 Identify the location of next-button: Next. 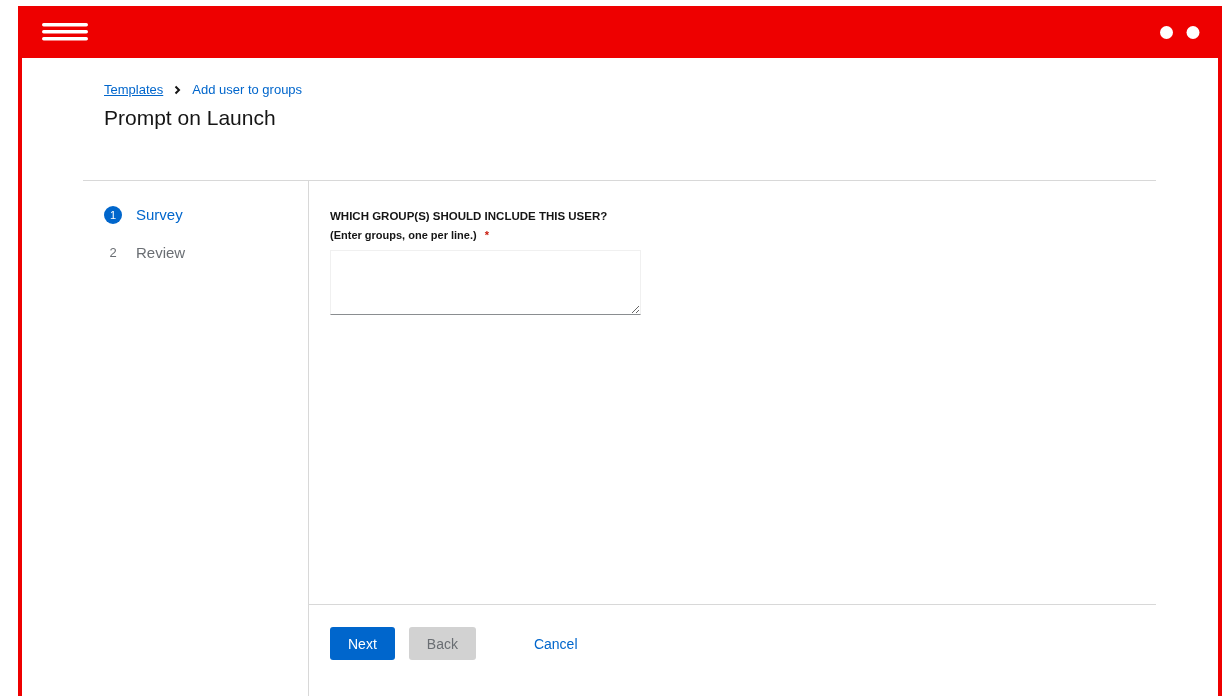
(362, 643).